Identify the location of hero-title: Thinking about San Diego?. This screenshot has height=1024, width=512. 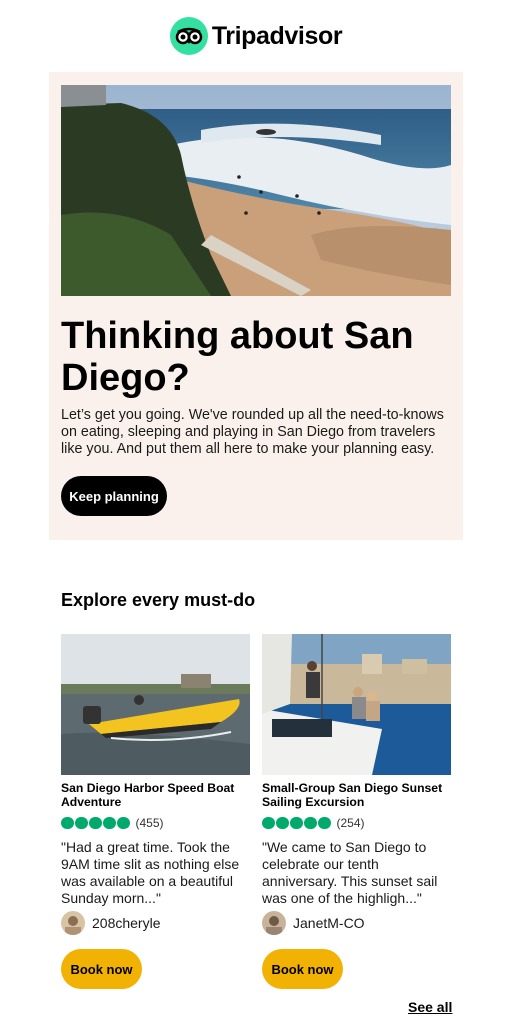
(237, 357).